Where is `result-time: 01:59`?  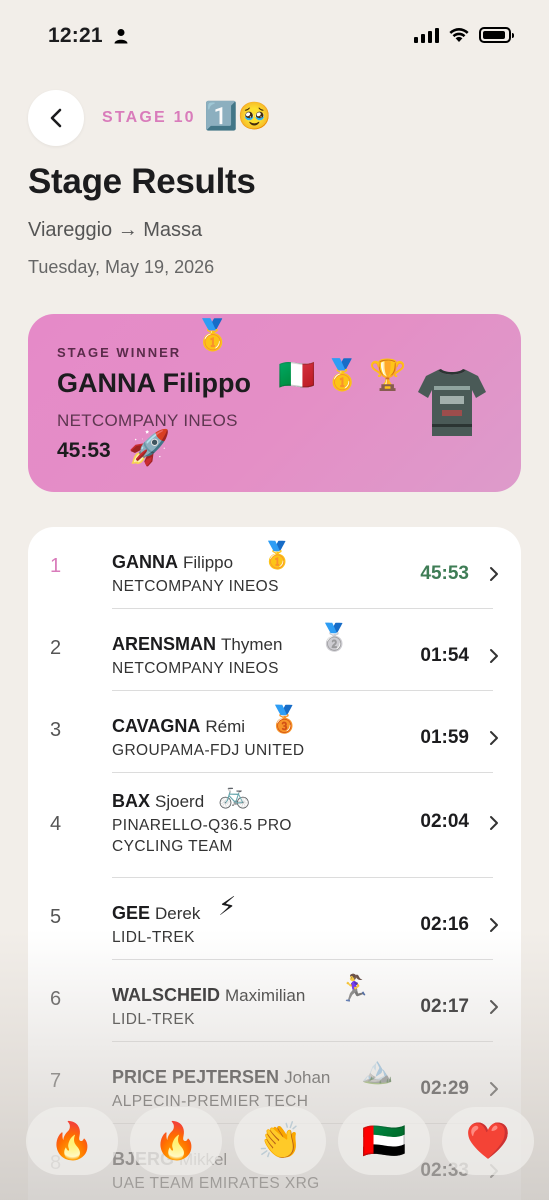
result-time: 01:59 is located at coordinates (444, 737).